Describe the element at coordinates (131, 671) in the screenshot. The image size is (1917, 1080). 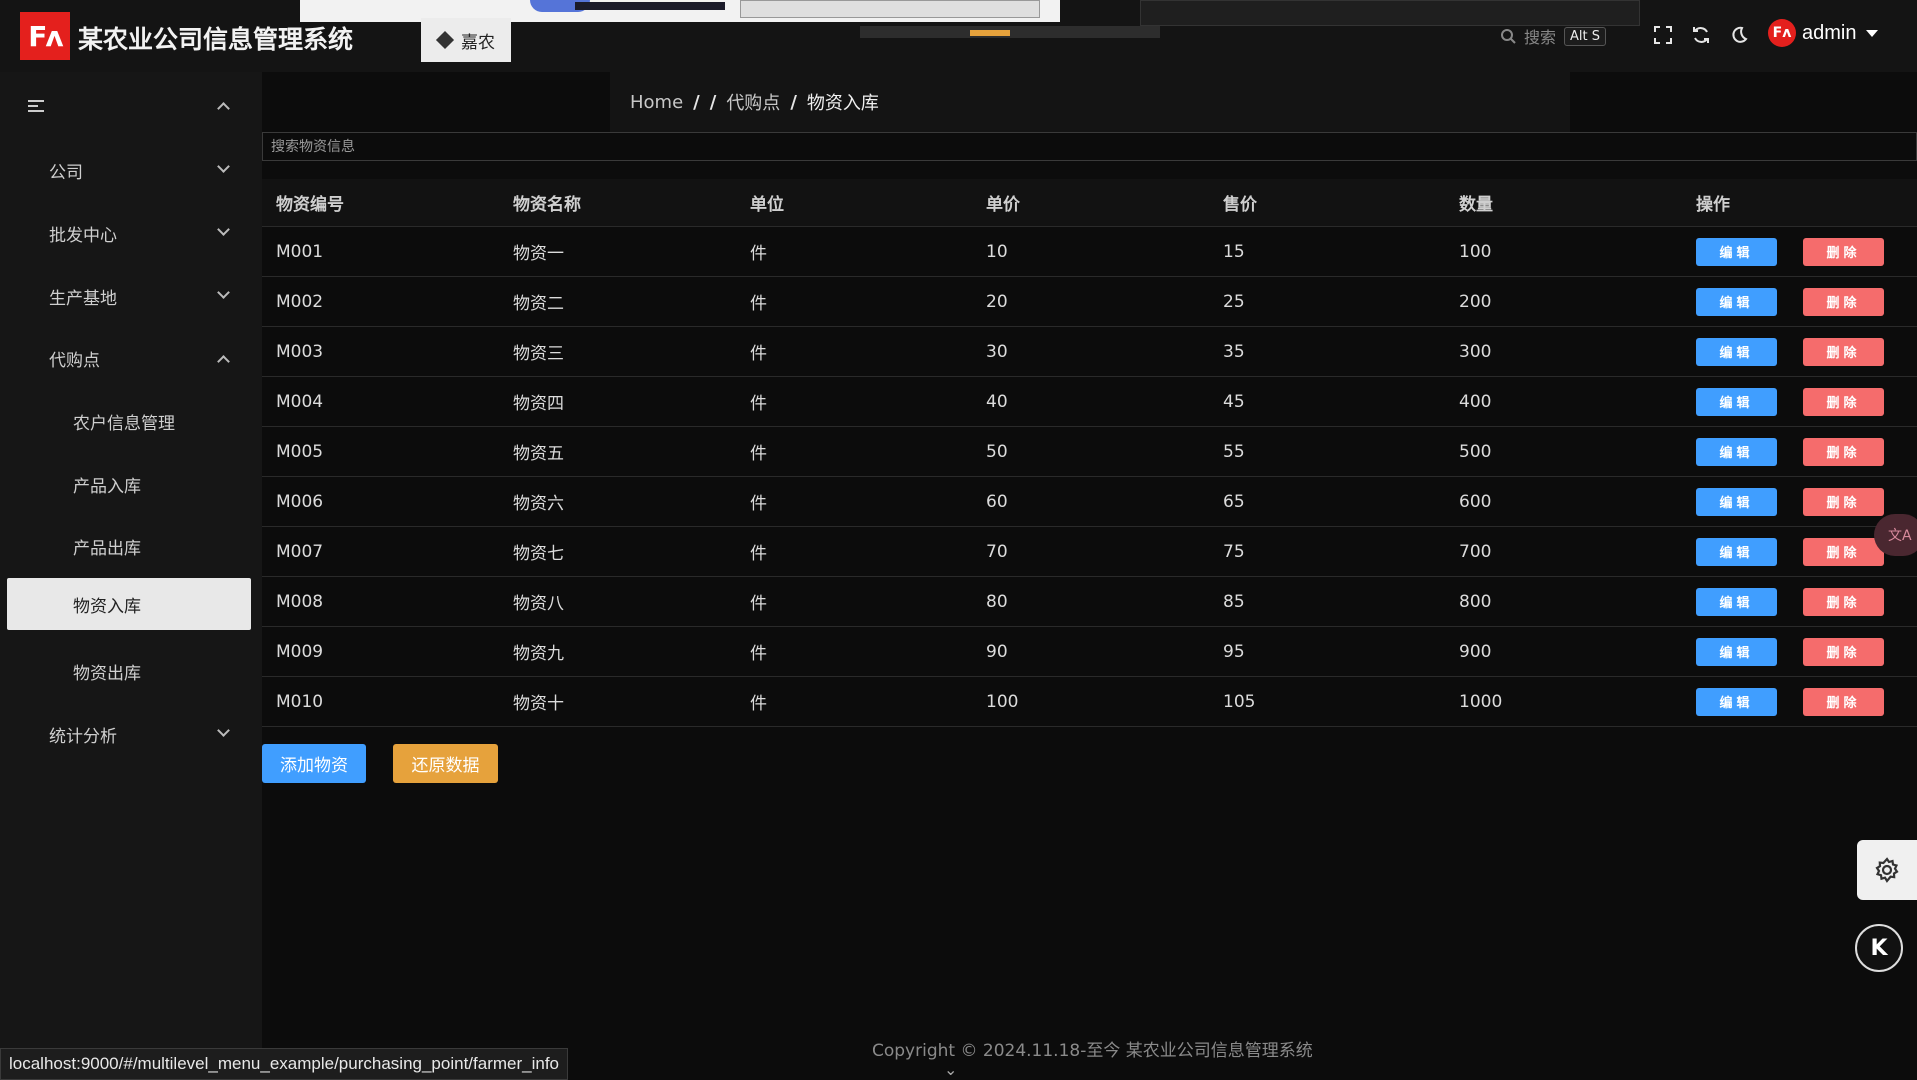
I see `sidebar-item-material-outbound: 物资出库` at that location.